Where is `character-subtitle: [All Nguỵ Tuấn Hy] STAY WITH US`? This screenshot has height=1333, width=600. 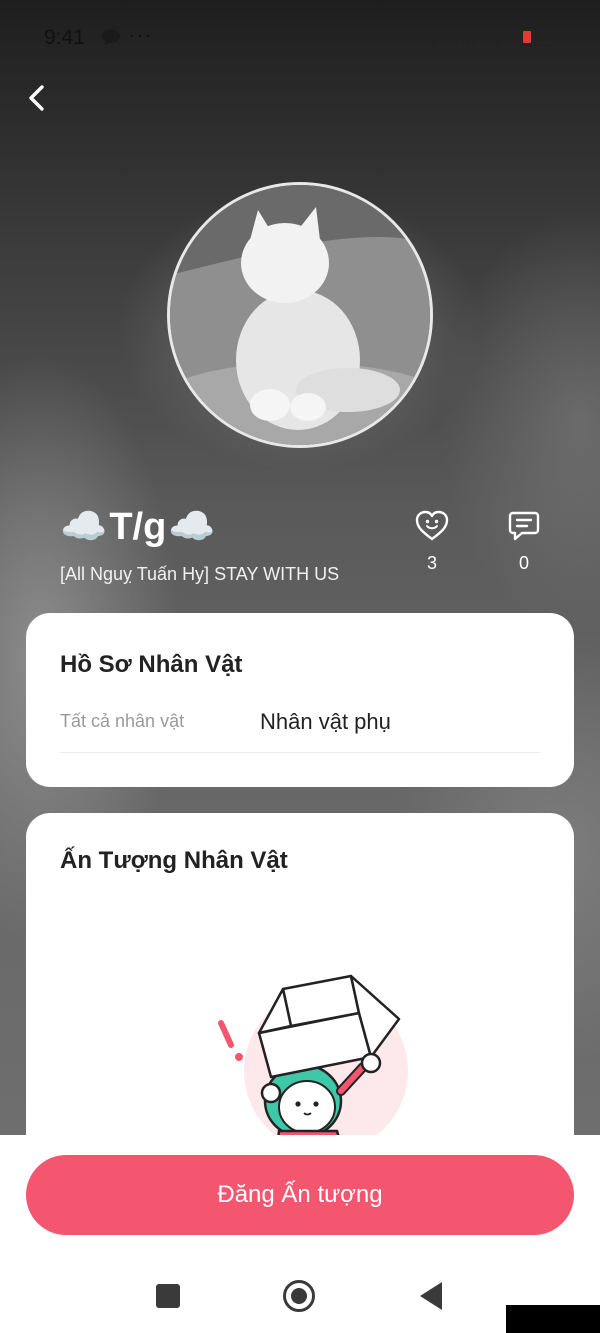
character-subtitle: [All Nguỵ Tuấn Hy] STAY WITH US is located at coordinates (200, 574).